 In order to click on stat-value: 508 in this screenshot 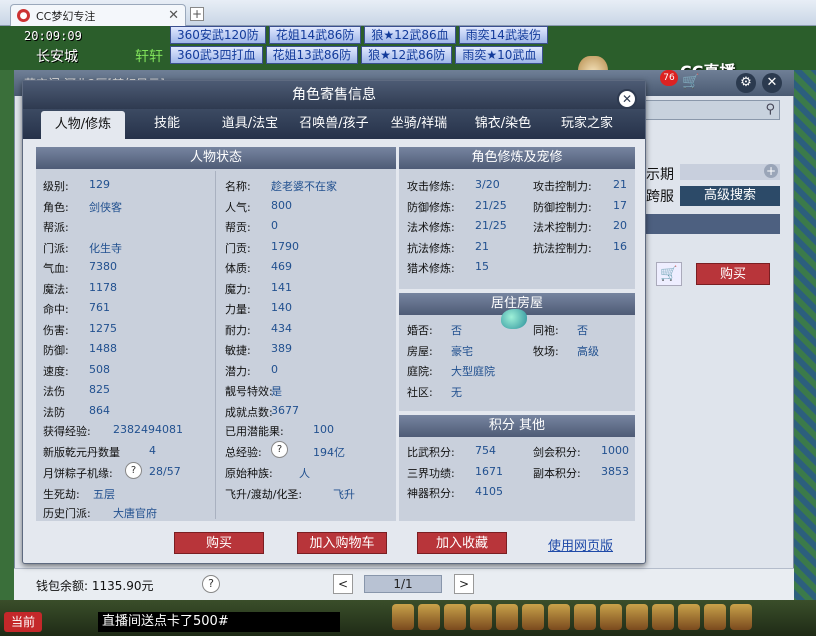, I will do `click(99, 369)`.